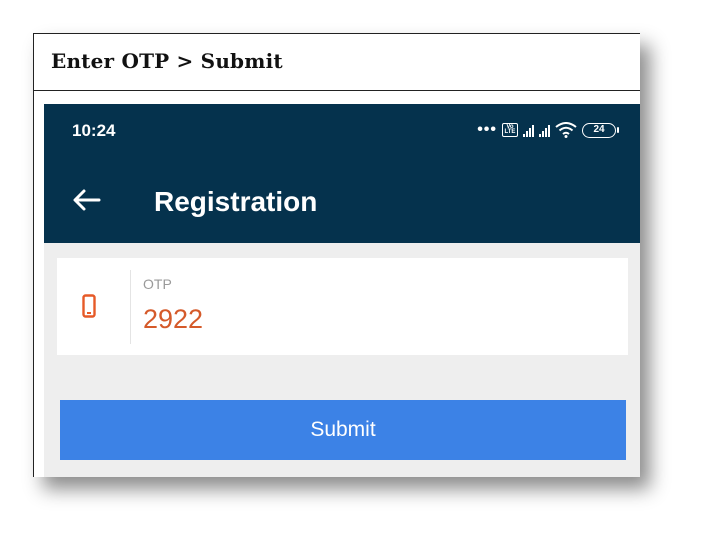  I want to click on otp-label: OTP, so click(157, 284).